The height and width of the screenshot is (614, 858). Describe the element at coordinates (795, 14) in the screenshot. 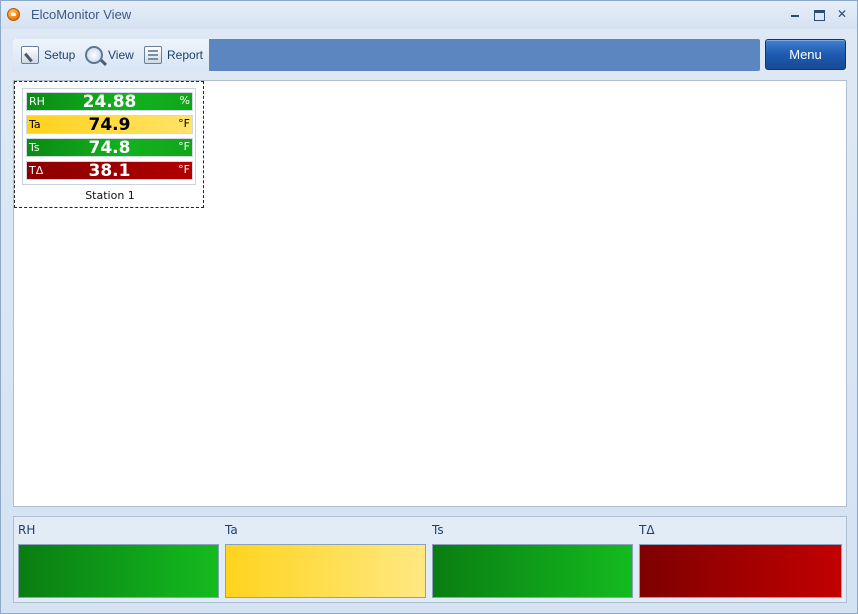

I see `minimize-button` at that location.